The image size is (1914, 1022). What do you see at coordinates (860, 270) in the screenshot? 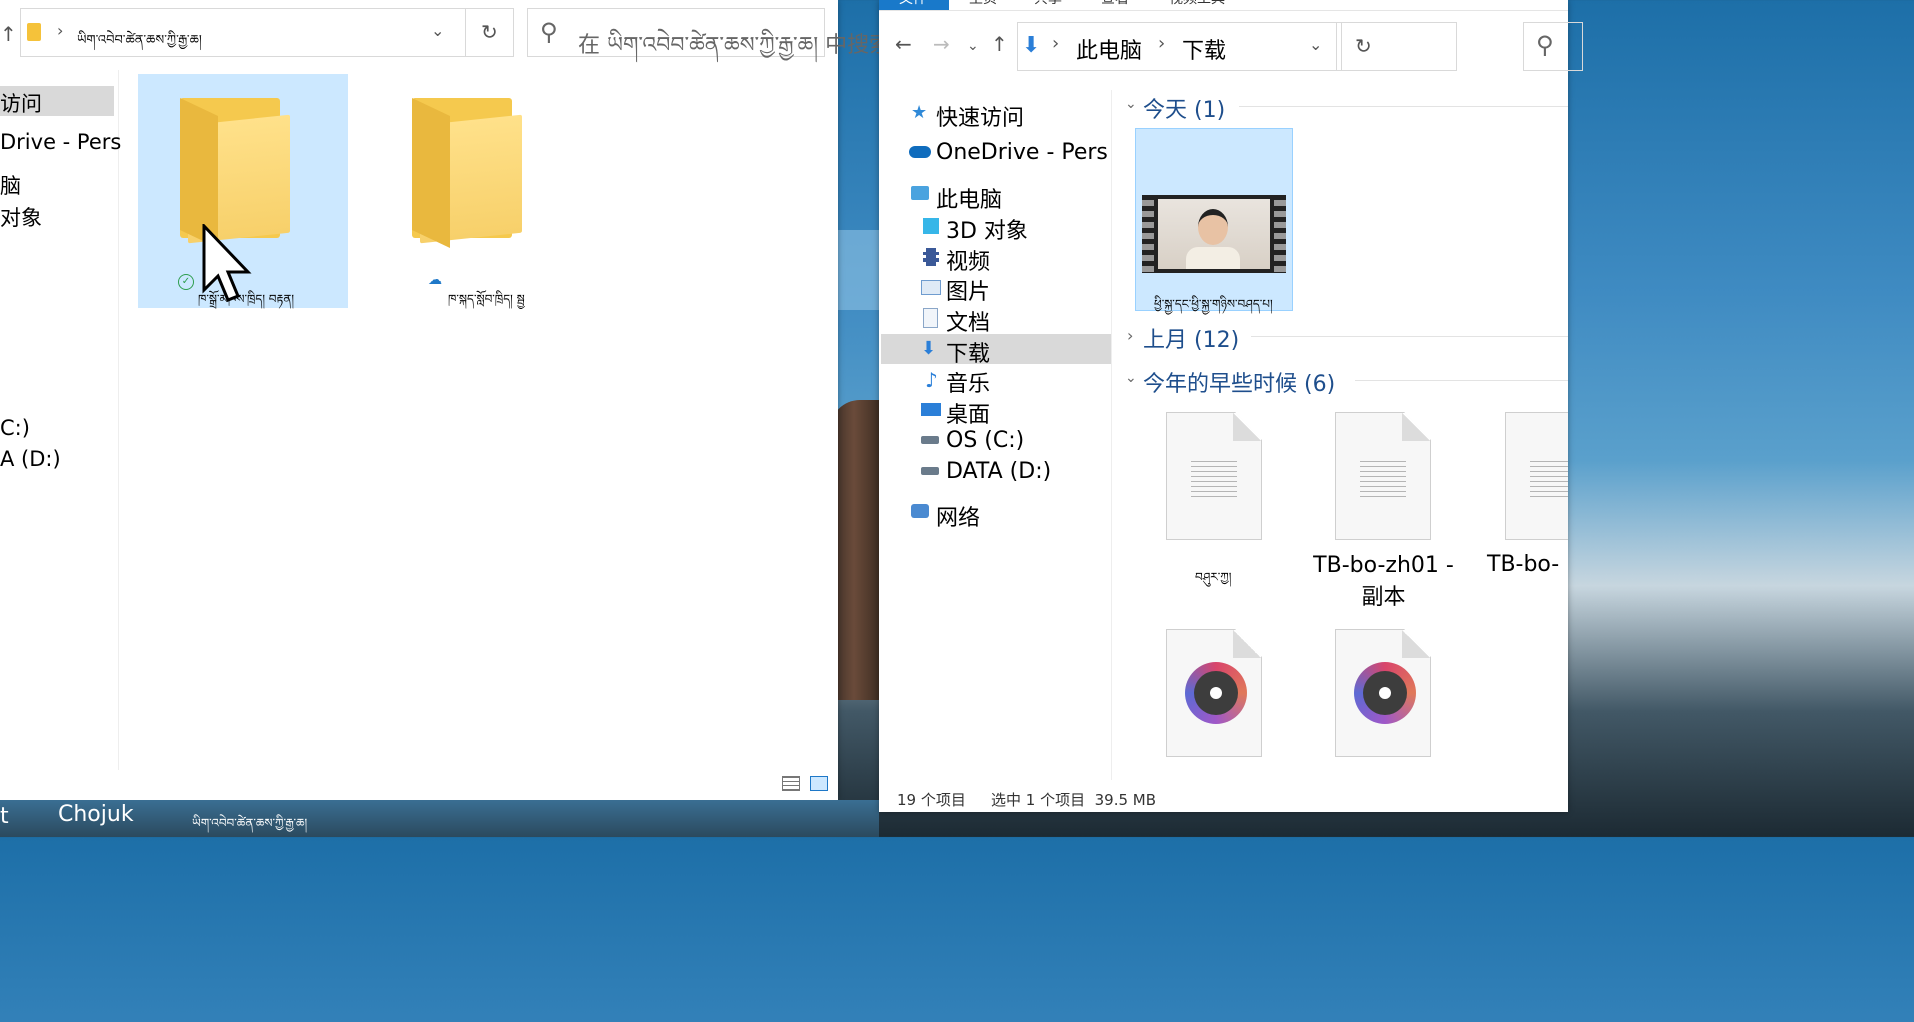
I see `desktop-wallpaper` at bounding box center [860, 270].